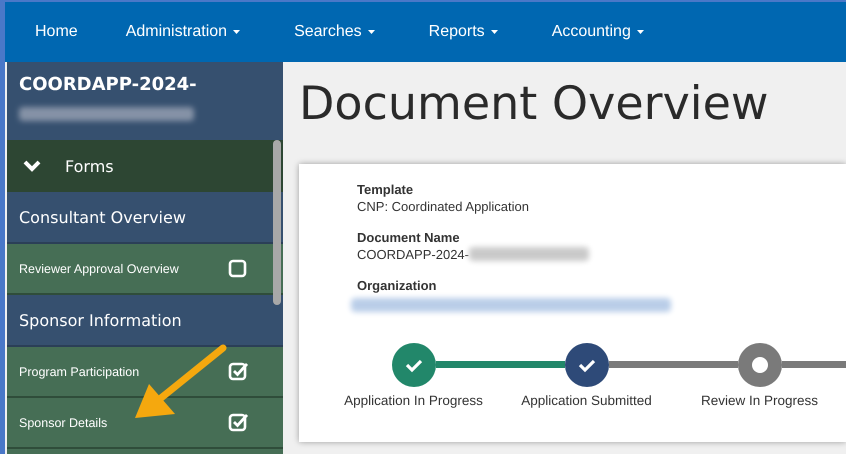 This screenshot has width=846, height=454. I want to click on step-label: Application Submitted, so click(586, 400).